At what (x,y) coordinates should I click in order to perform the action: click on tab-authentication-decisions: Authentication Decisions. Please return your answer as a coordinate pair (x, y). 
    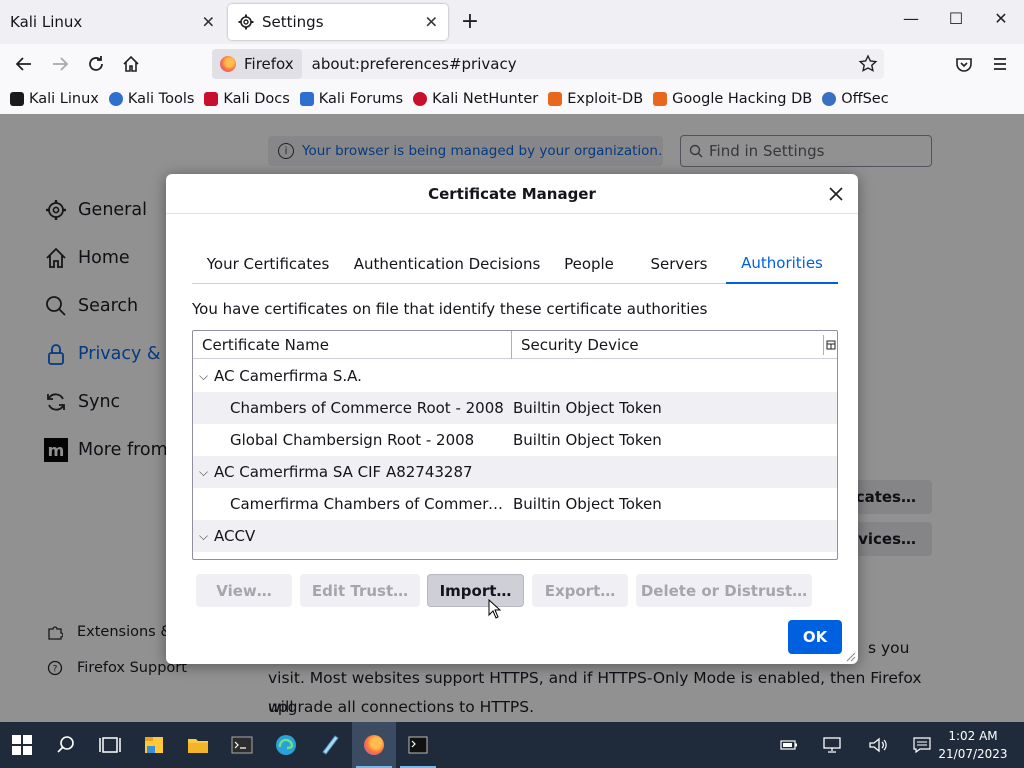
    Looking at the image, I should click on (447, 264).